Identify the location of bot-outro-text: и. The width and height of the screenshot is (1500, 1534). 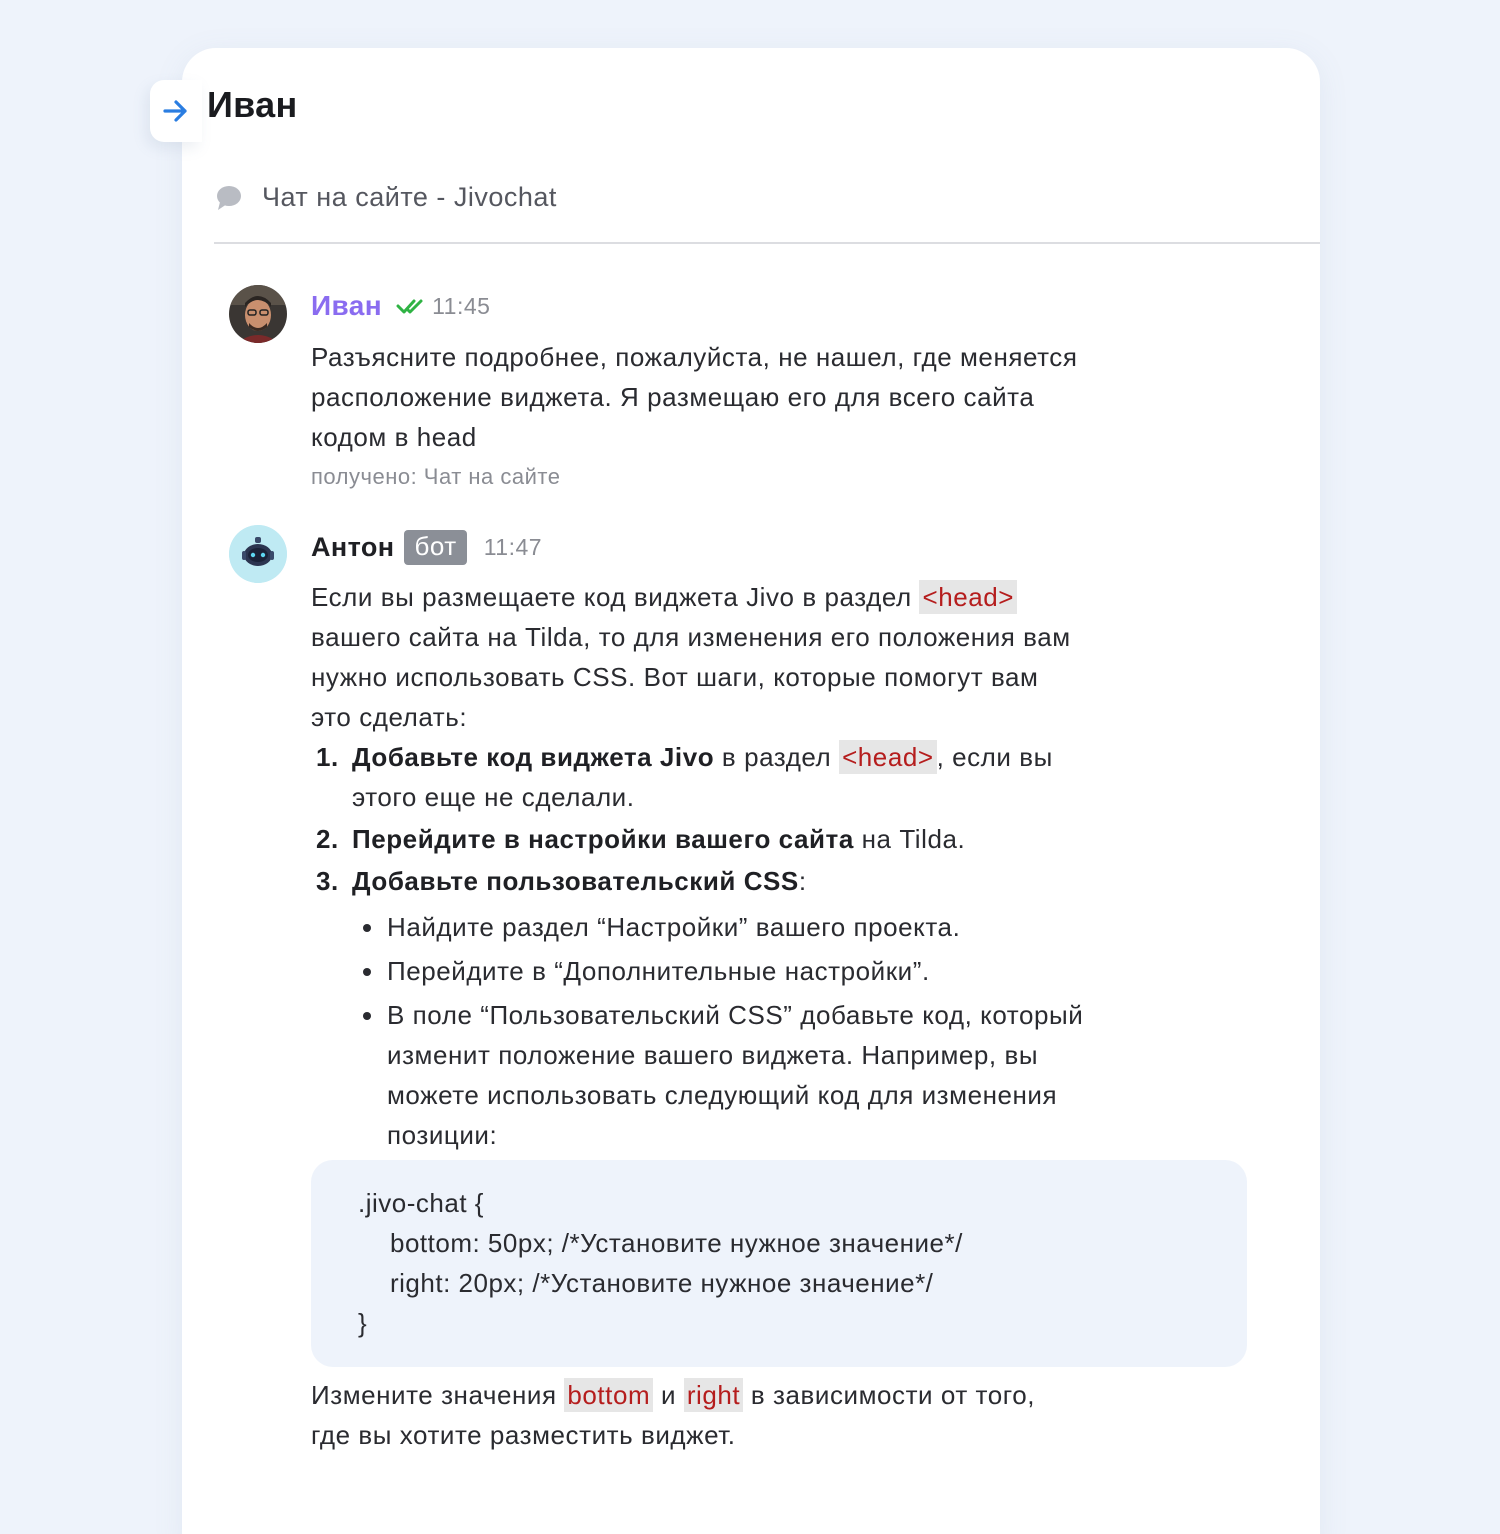
(668, 1395).